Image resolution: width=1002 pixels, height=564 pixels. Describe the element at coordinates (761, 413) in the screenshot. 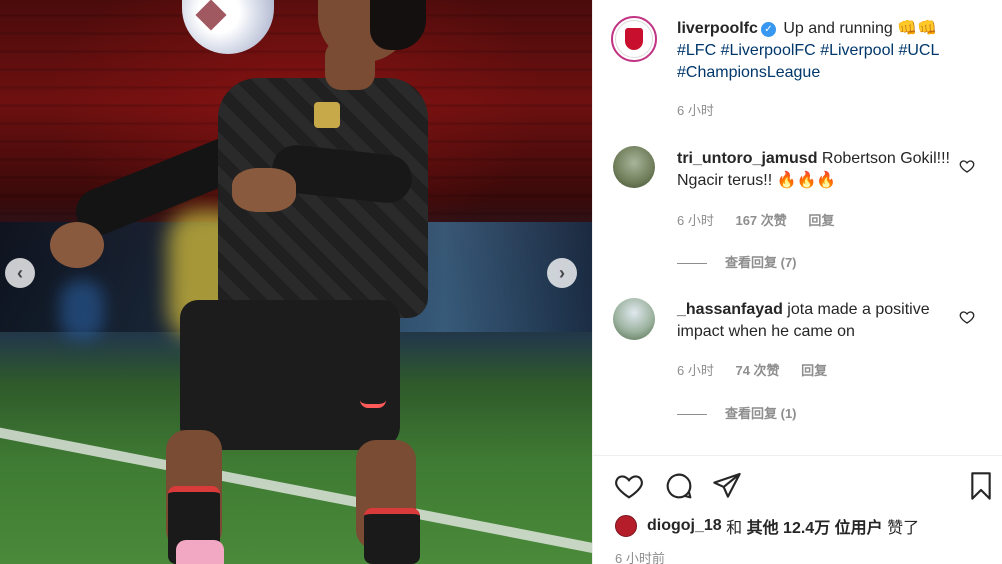

I see `view-replies-label: 查看回复 (1)` at that location.